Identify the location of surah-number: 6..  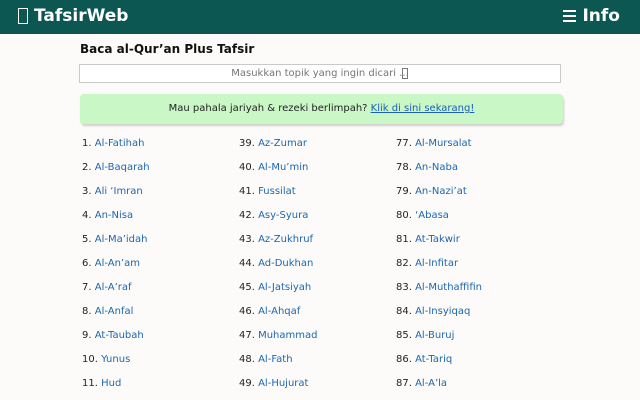
(87, 263).